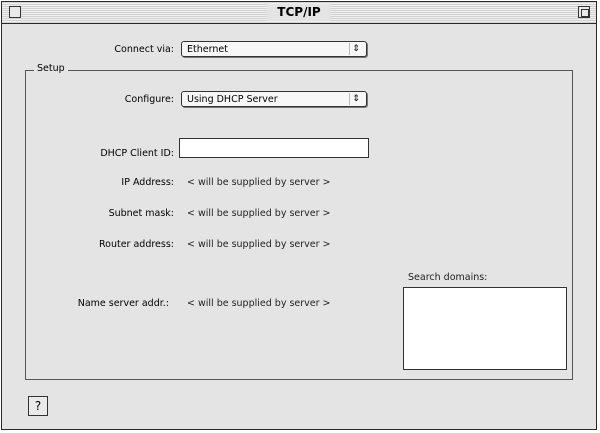 The image size is (600, 433). Describe the element at coordinates (259, 244) in the screenshot. I see `router-address-value: < will be supplied by server >` at that location.